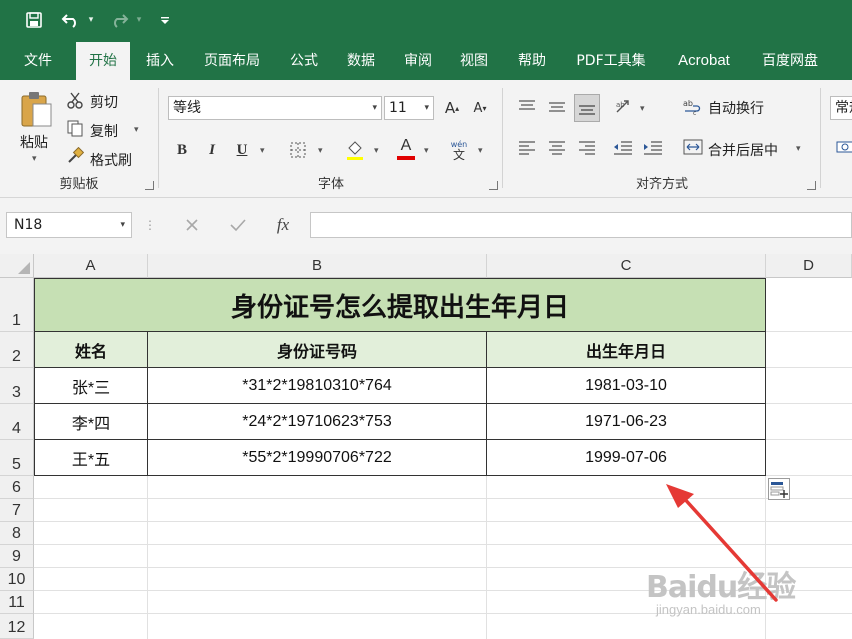  I want to click on tab-formulas: 公式, so click(304, 61).